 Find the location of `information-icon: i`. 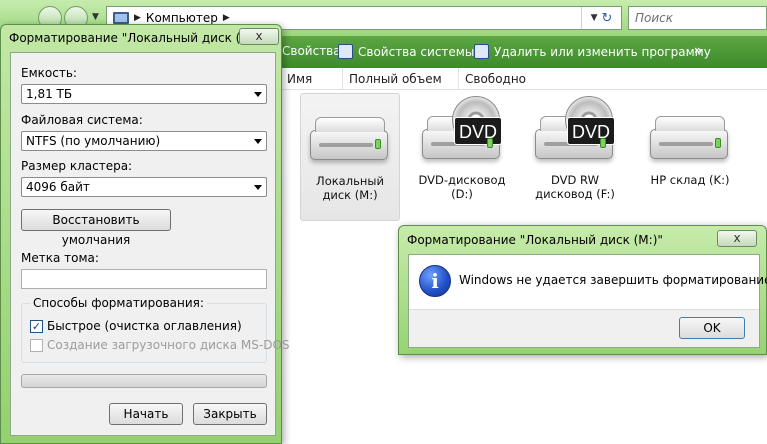

information-icon: i is located at coordinates (435, 281).